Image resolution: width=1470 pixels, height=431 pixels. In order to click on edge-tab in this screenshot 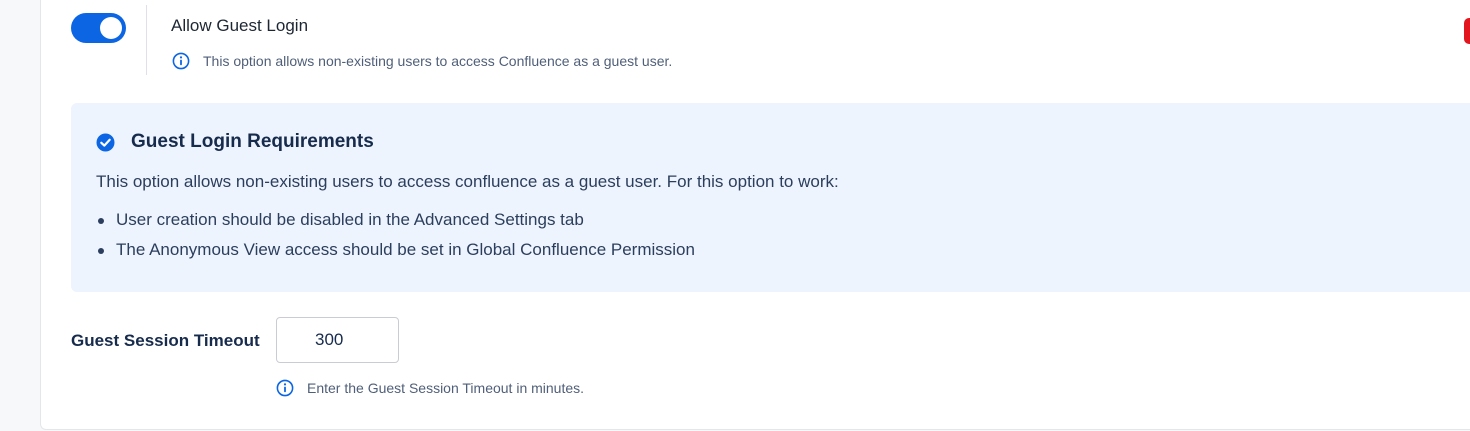, I will do `click(1467, 31)`.